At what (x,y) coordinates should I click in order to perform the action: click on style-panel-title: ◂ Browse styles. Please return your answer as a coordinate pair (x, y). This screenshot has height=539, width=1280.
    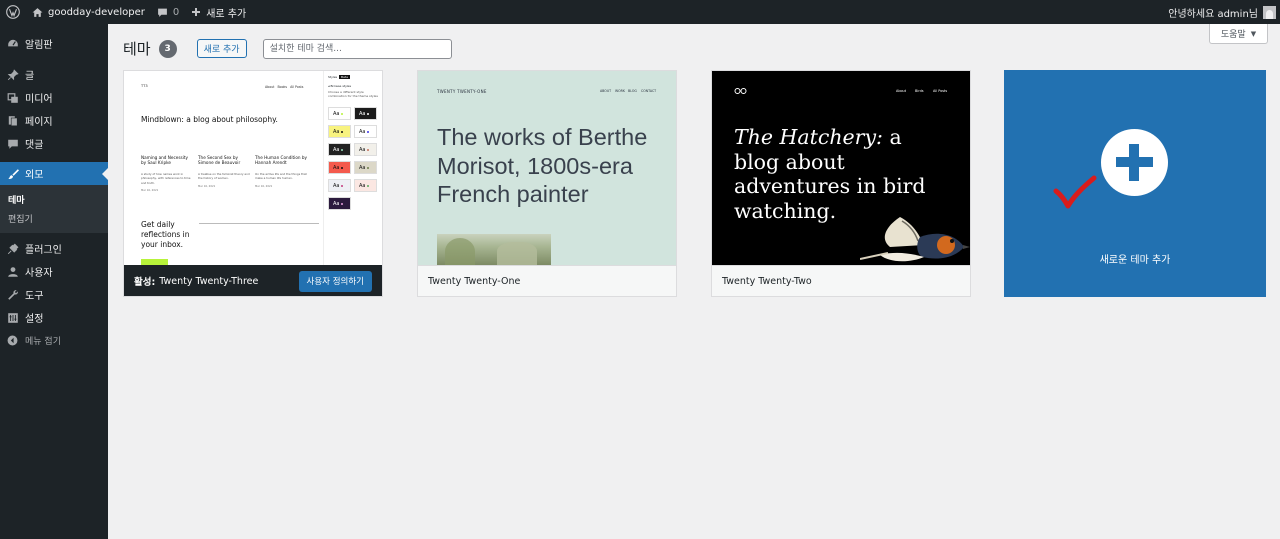
    Looking at the image, I should click on (340, 86).